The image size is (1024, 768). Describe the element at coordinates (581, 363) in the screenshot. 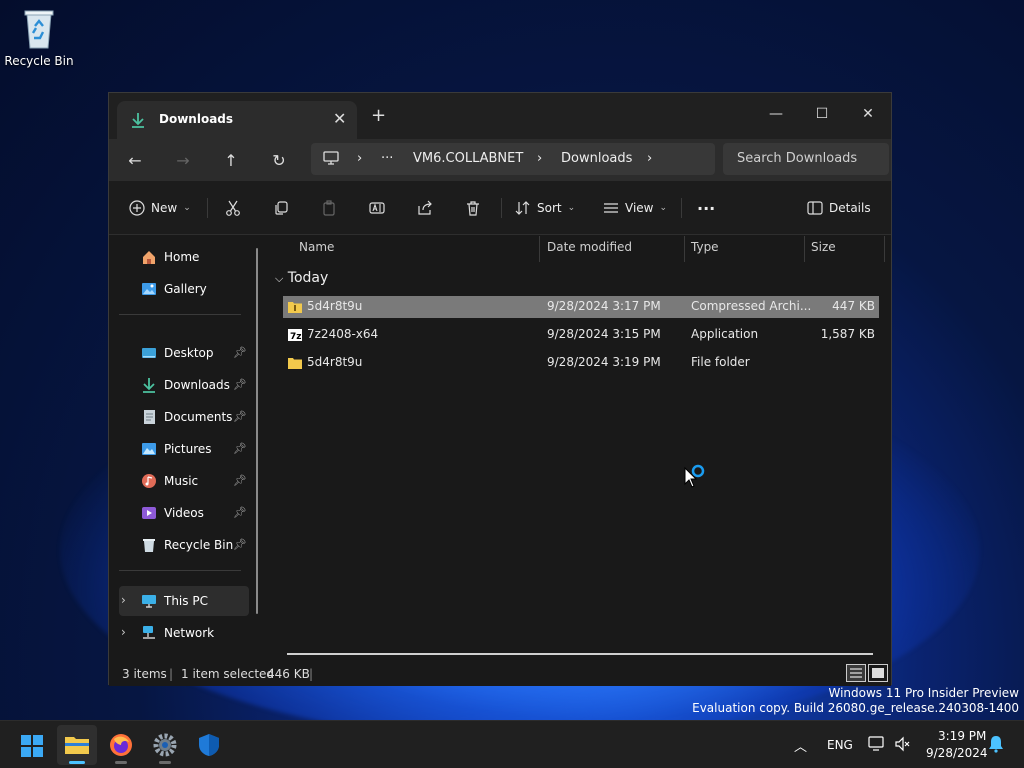

I see `file-row: 5d4r8t9u 9/28/2024 3:19 PM File folder` at that location.